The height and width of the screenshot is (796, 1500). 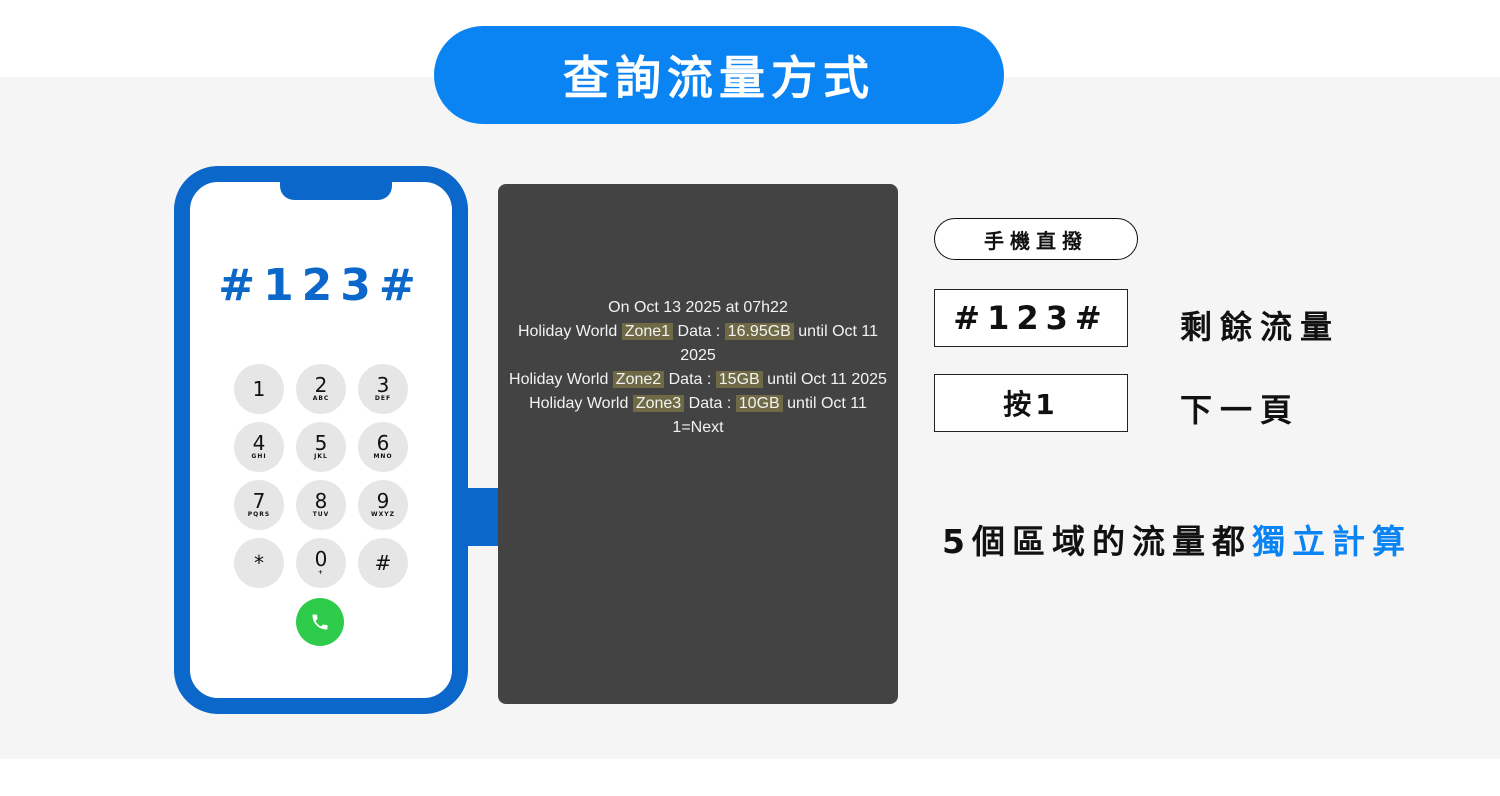 I want to click on ussd-zone-amount: 10GB, so click(x=759, y=403).